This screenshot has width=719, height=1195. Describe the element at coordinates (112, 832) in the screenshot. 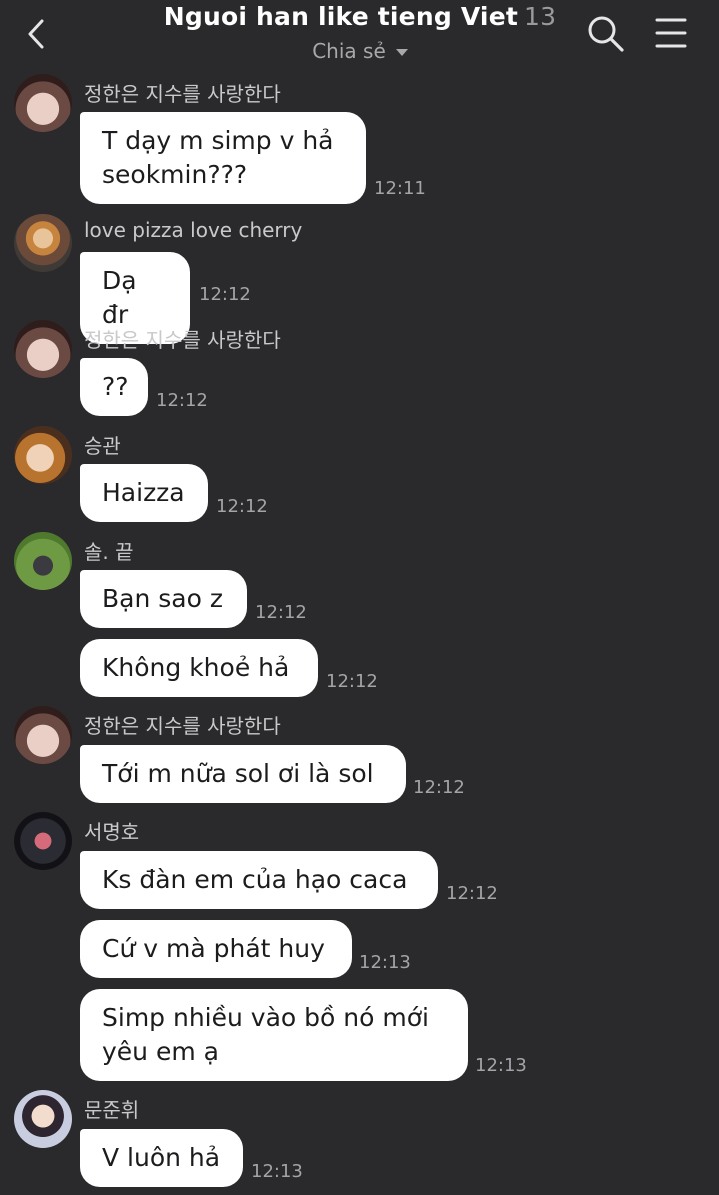

I see `sender-name: 서명호` at that location.